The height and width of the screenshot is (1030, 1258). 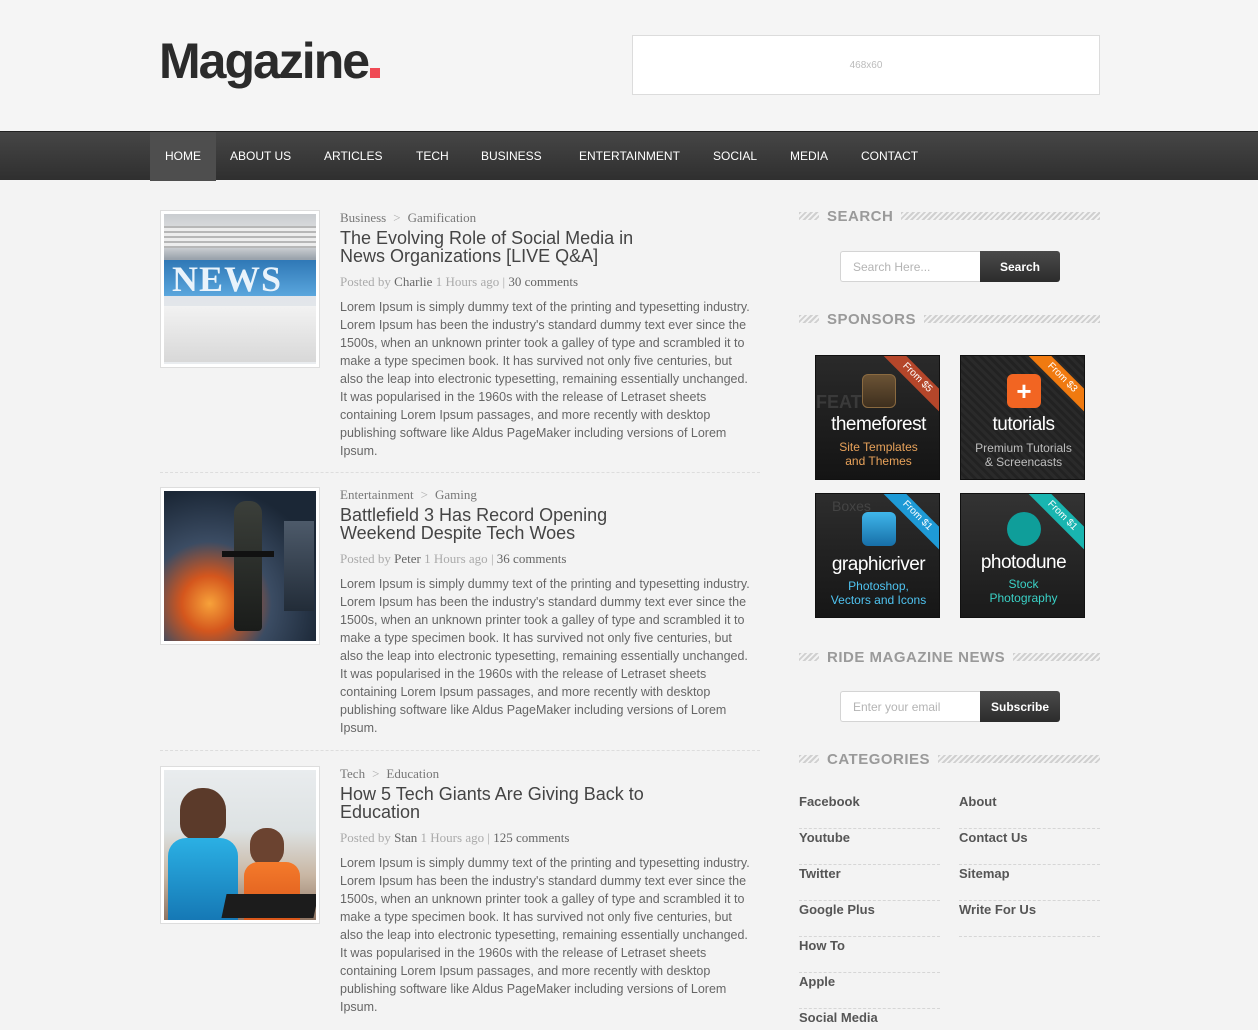 What do you see at coordinates (869, 955) in the screenshot?
I see `category-link-how-to: How To` at bounding box center [869, 955].